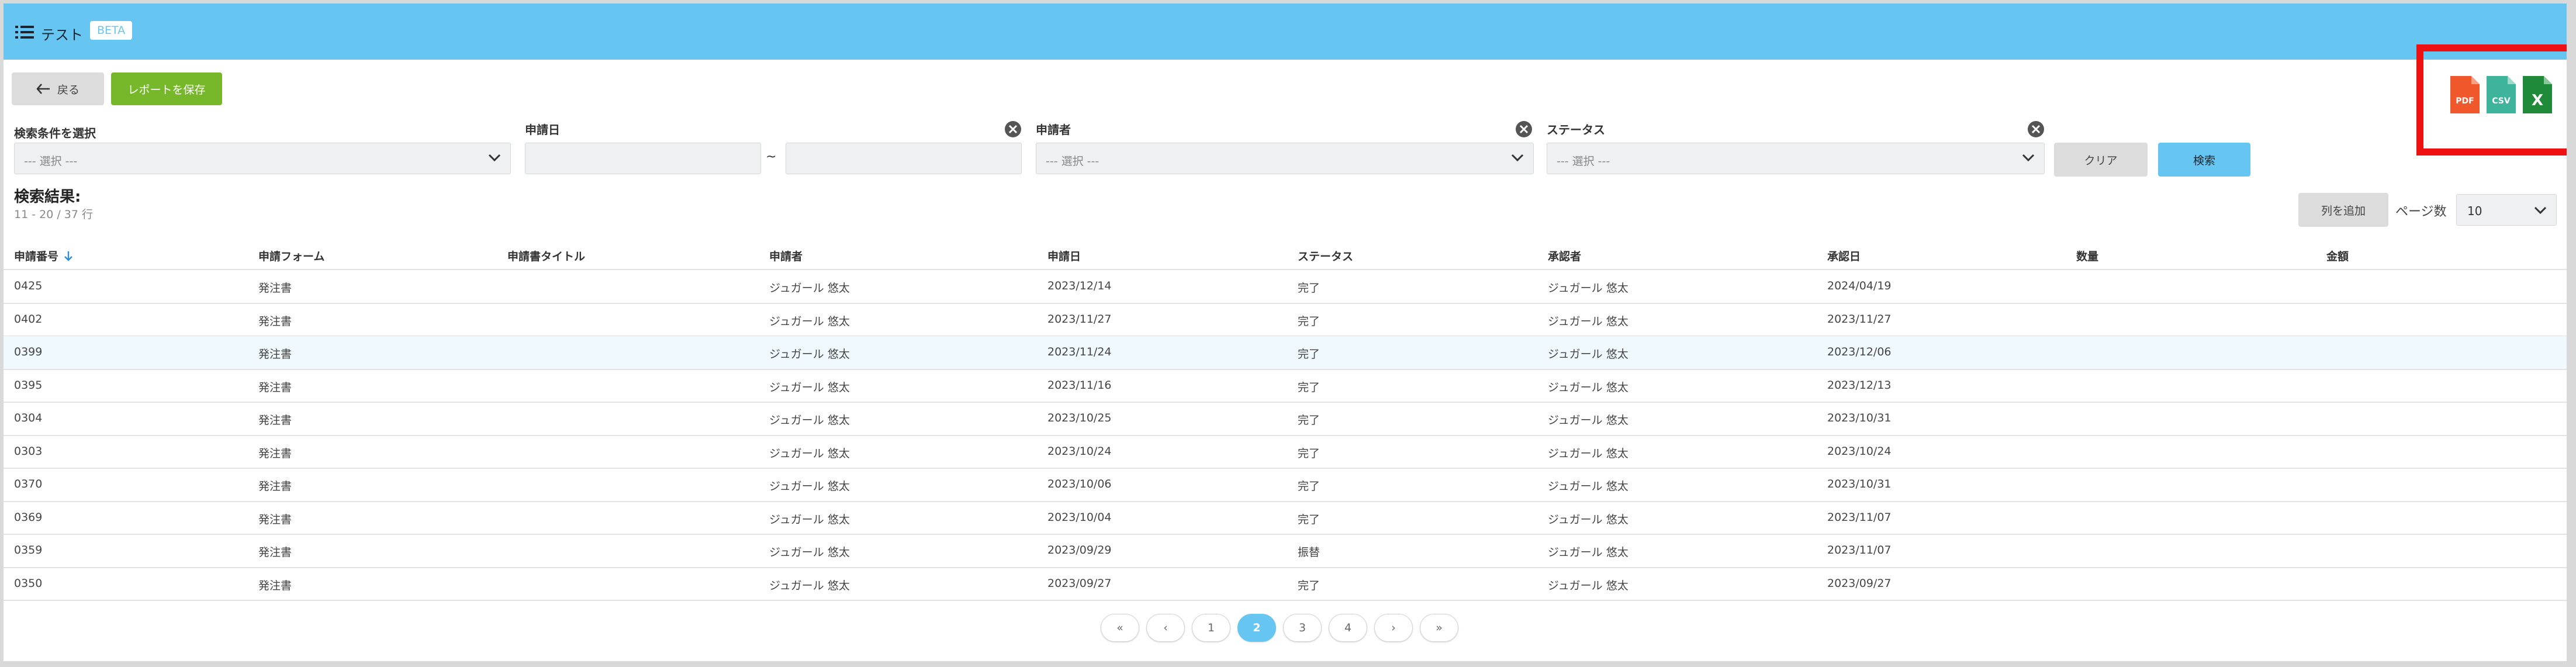  I want to click on next-page-button: ›, so click(1393, 628).